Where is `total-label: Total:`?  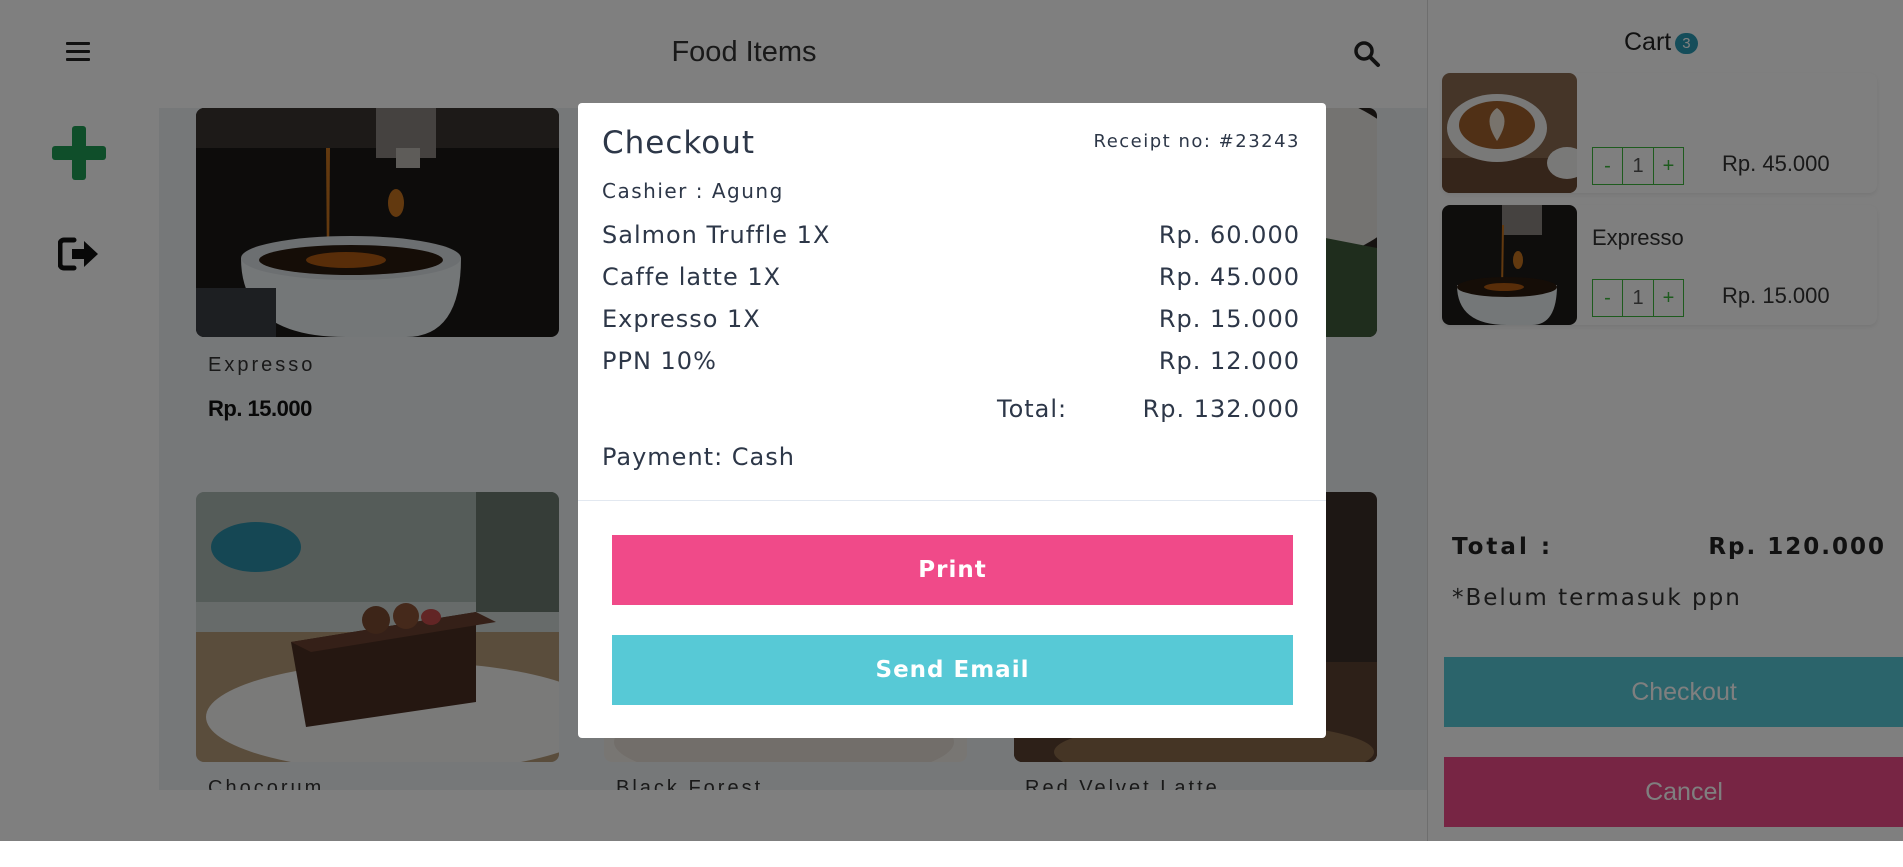 total-label: Total: is located at coordinates (1032, 409).